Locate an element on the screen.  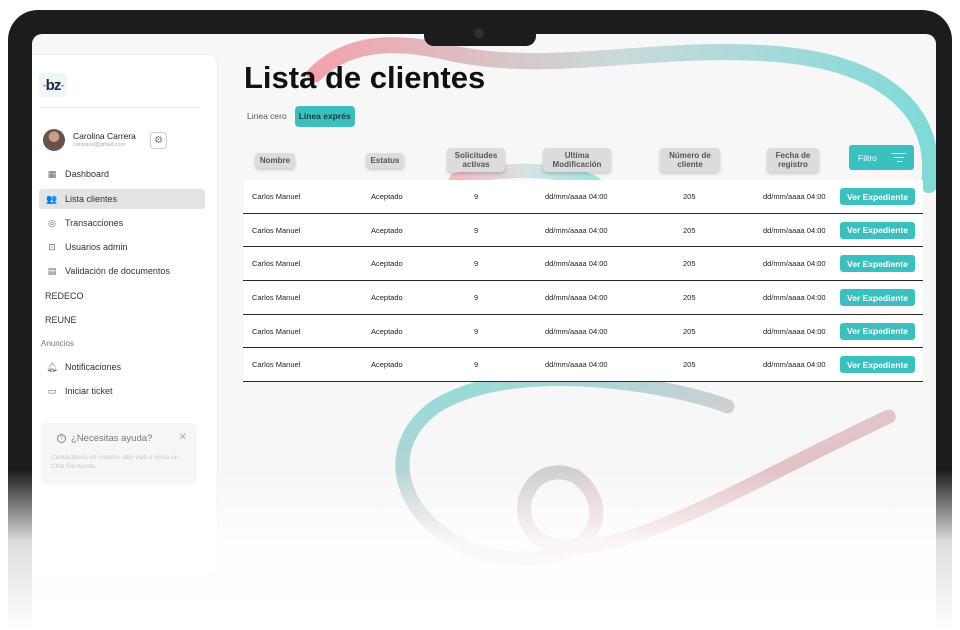
column-header-numero: Número de cliente is located at coordinates (690, 160).